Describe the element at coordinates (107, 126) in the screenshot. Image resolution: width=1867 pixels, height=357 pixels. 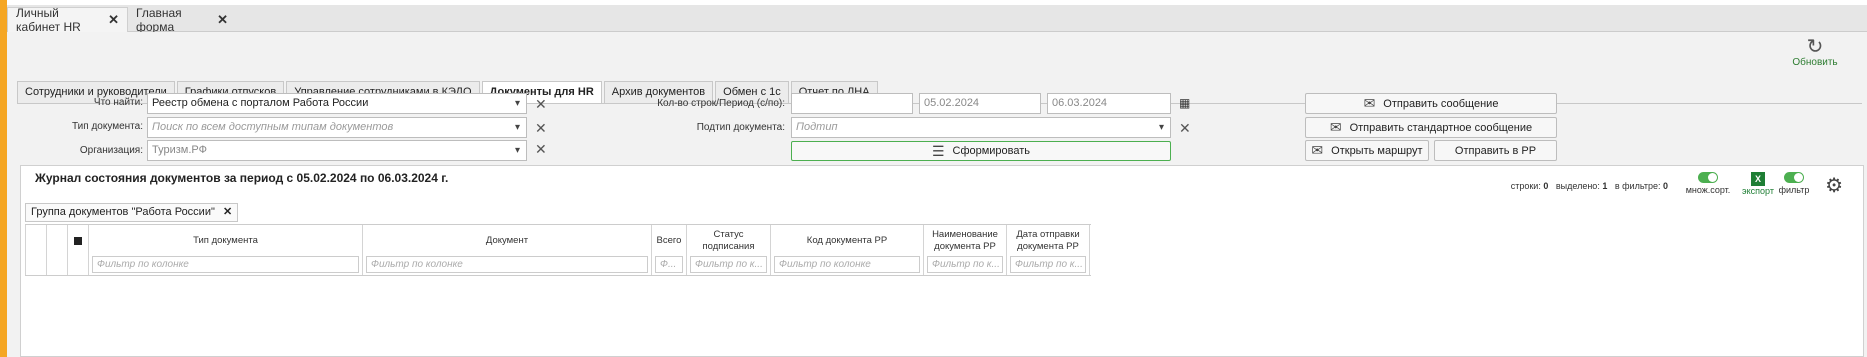
I see `doc-type-label: Тип документа:` at that location.